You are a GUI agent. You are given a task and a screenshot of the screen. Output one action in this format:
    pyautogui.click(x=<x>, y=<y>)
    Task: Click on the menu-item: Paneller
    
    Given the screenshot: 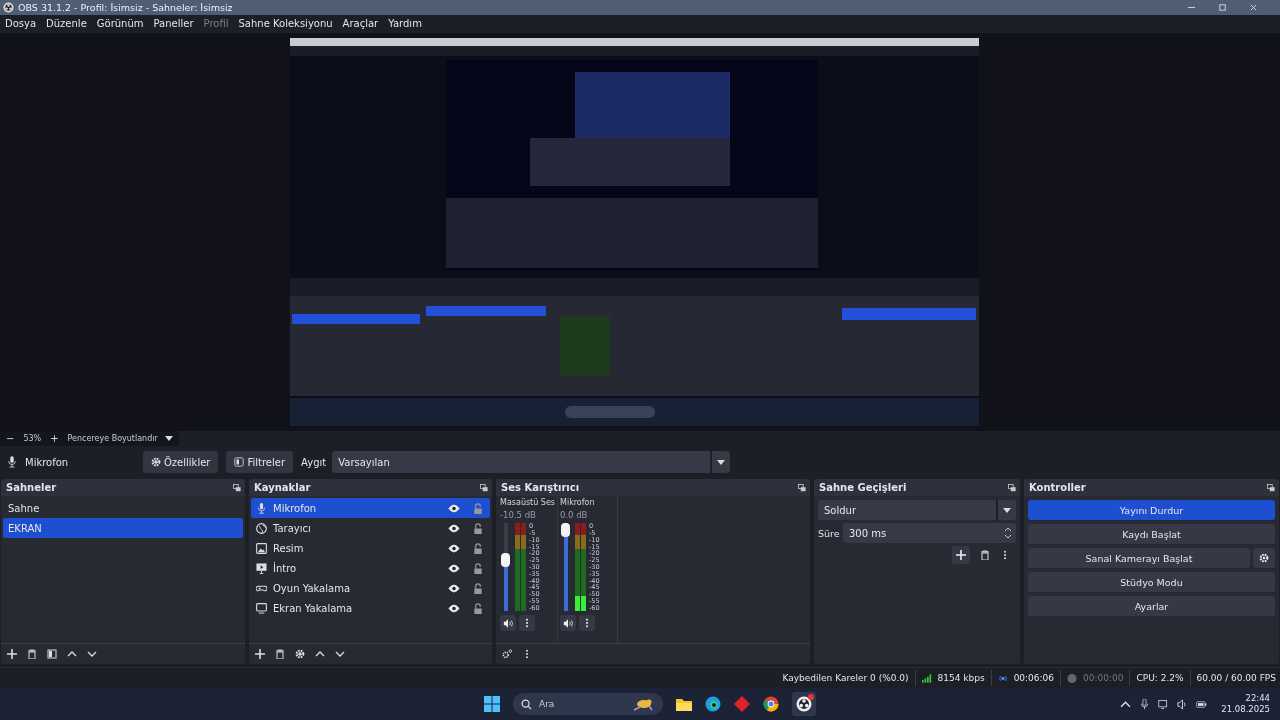 What is the action you would take?
    pyautogui.click(x=173, y=24)
    